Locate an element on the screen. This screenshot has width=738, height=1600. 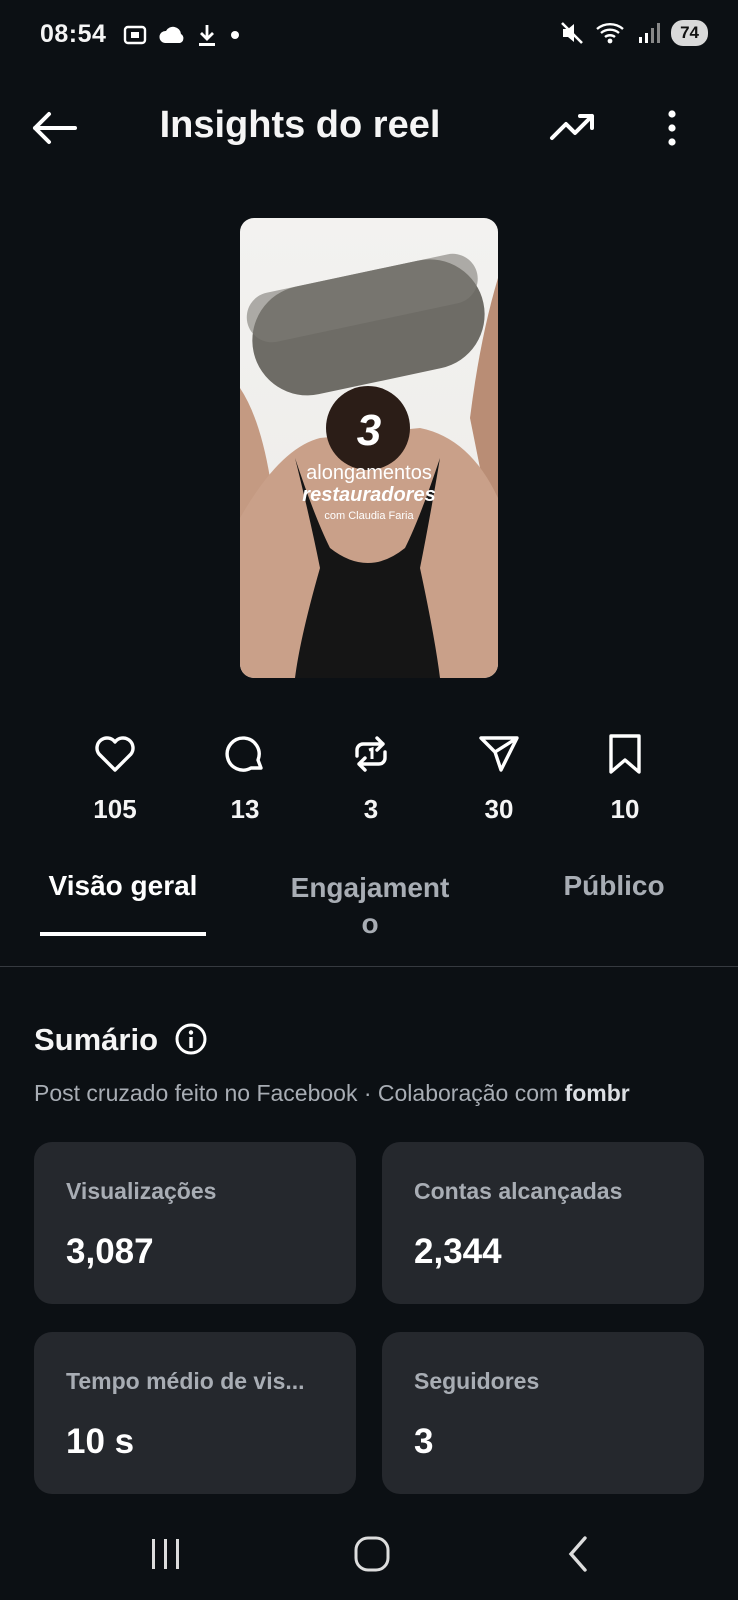
metric-card-watch-time: Tempo médio de vis... 10 s is located at coordinates (195, 1413).